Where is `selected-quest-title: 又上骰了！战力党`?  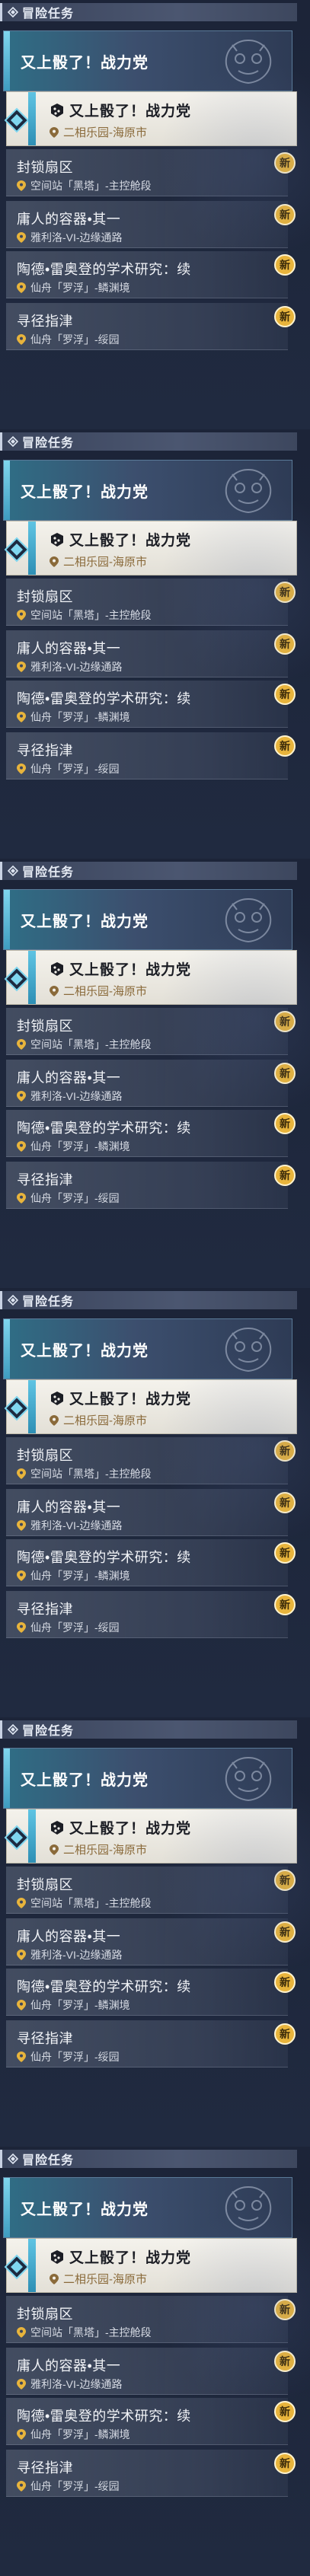
selected-quest-title: 又上骰了！战力党 is located at coordinates (130, 112).